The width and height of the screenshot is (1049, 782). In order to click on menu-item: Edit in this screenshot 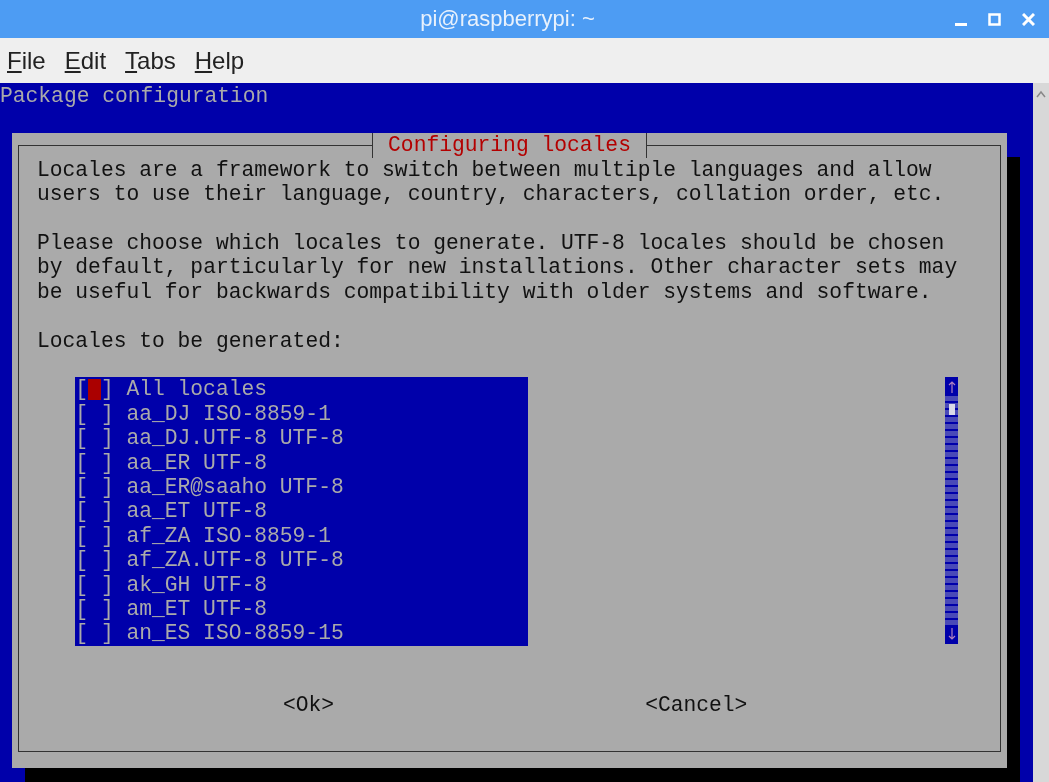, I will do `click(89, 60)`.